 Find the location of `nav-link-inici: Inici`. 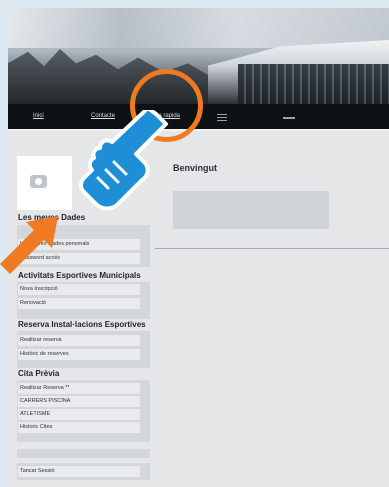

nav-link-inici: Inici is located at coordinates (38, 116).